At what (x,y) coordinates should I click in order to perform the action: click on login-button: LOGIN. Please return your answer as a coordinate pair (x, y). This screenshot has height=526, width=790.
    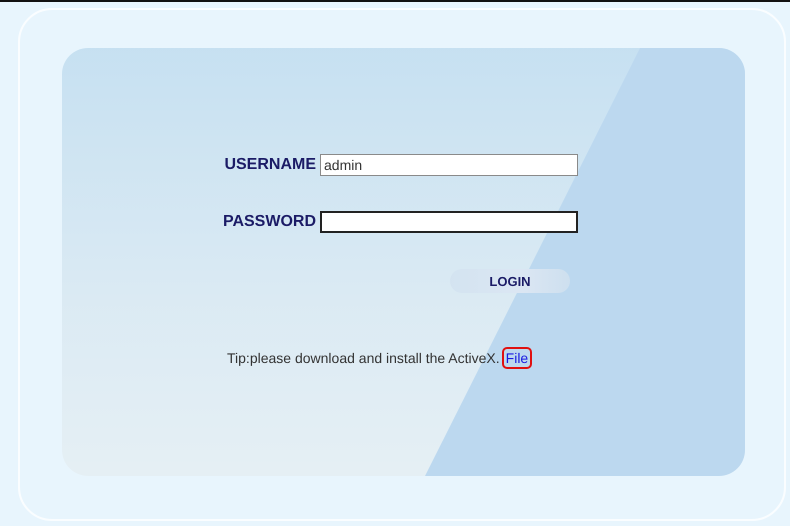
    Looking at the image, I should click on (510, 281).